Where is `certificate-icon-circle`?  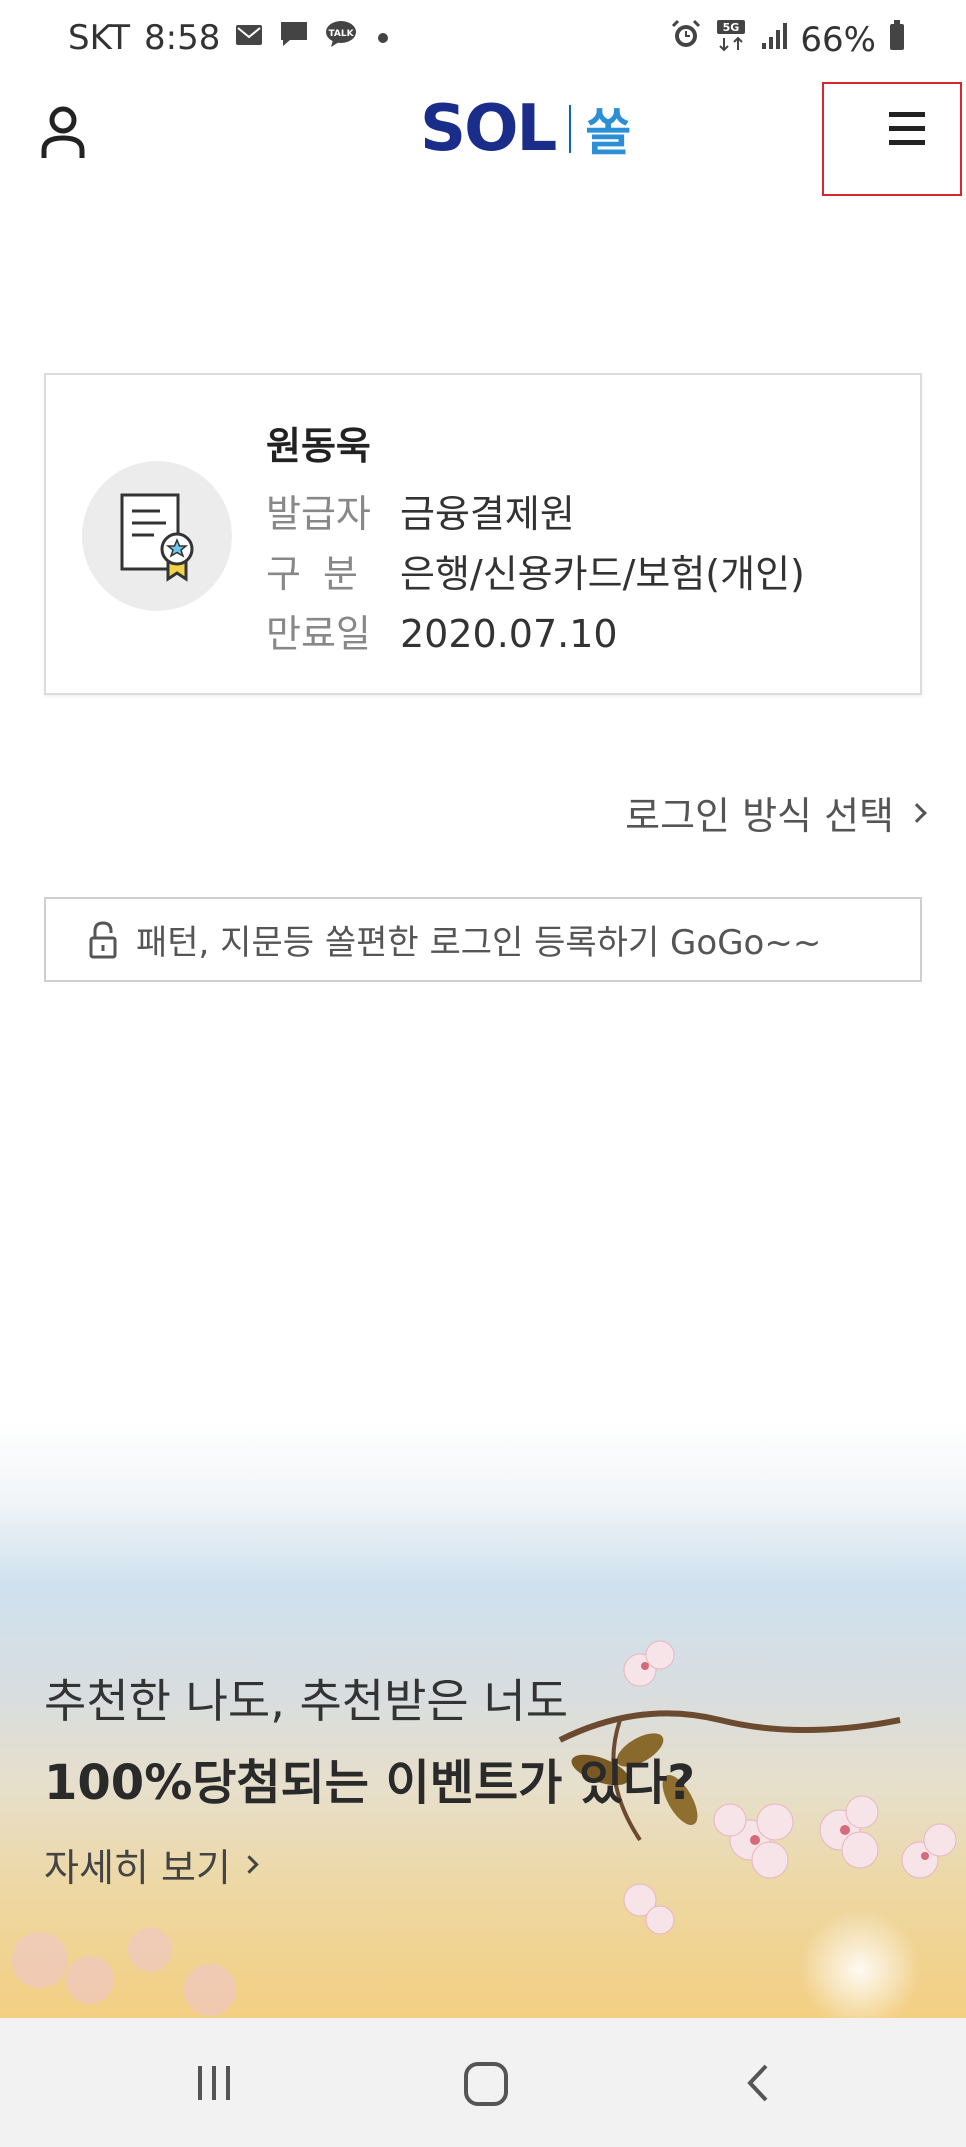 certificate-icon-circle is located at coordinates (157, 536).